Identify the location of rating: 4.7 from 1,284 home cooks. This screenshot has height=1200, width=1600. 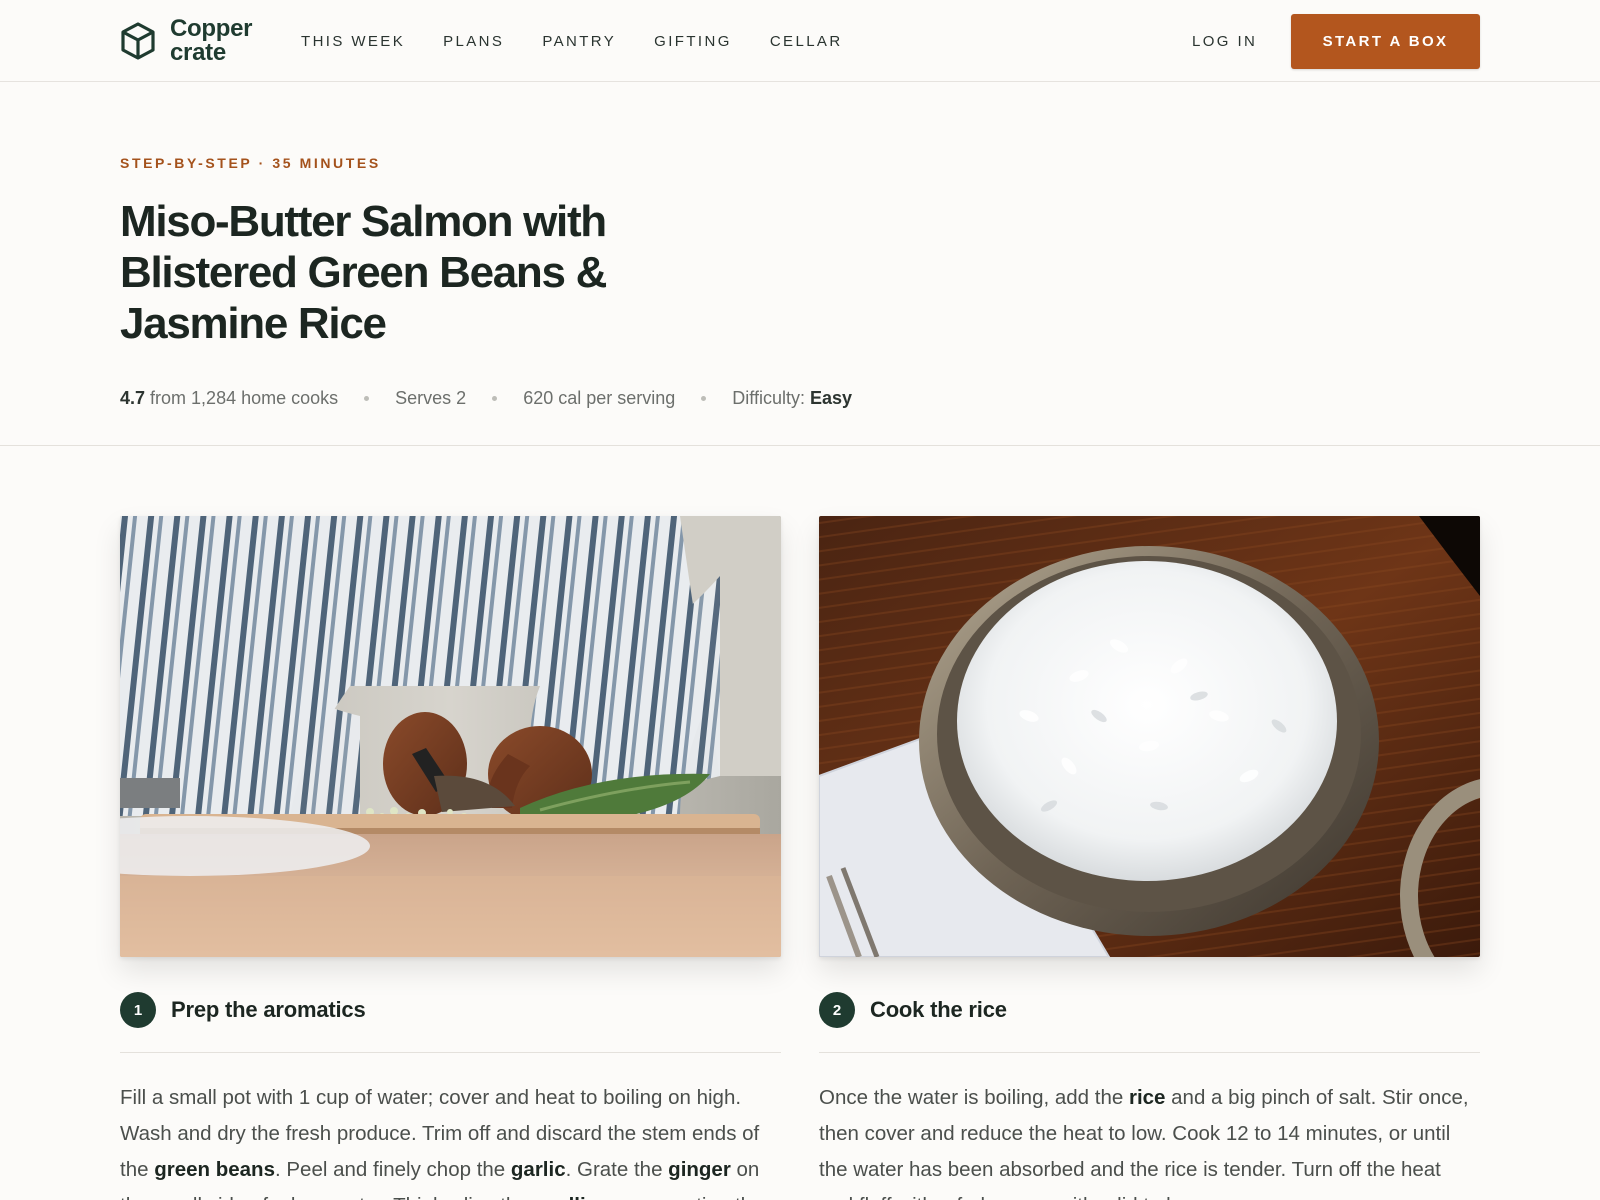
(229, 398).